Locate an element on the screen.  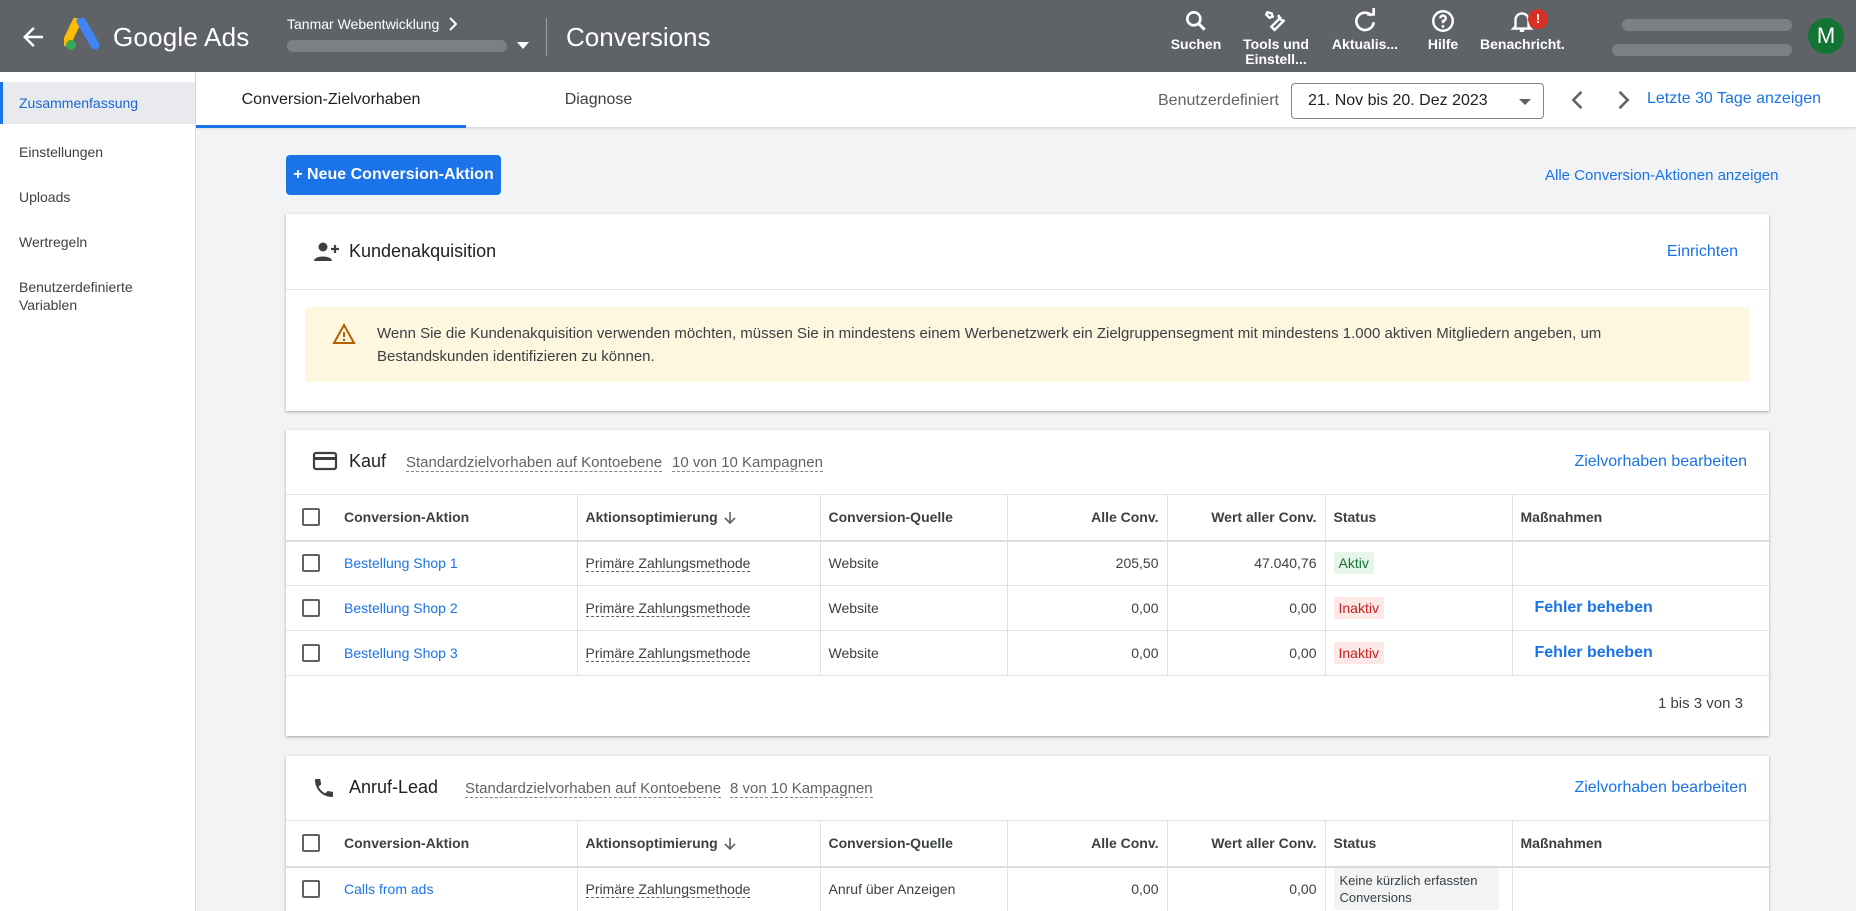
sidebar-item-zusammenfassung: Zusammenfassung is located at coordinates (97, 103).